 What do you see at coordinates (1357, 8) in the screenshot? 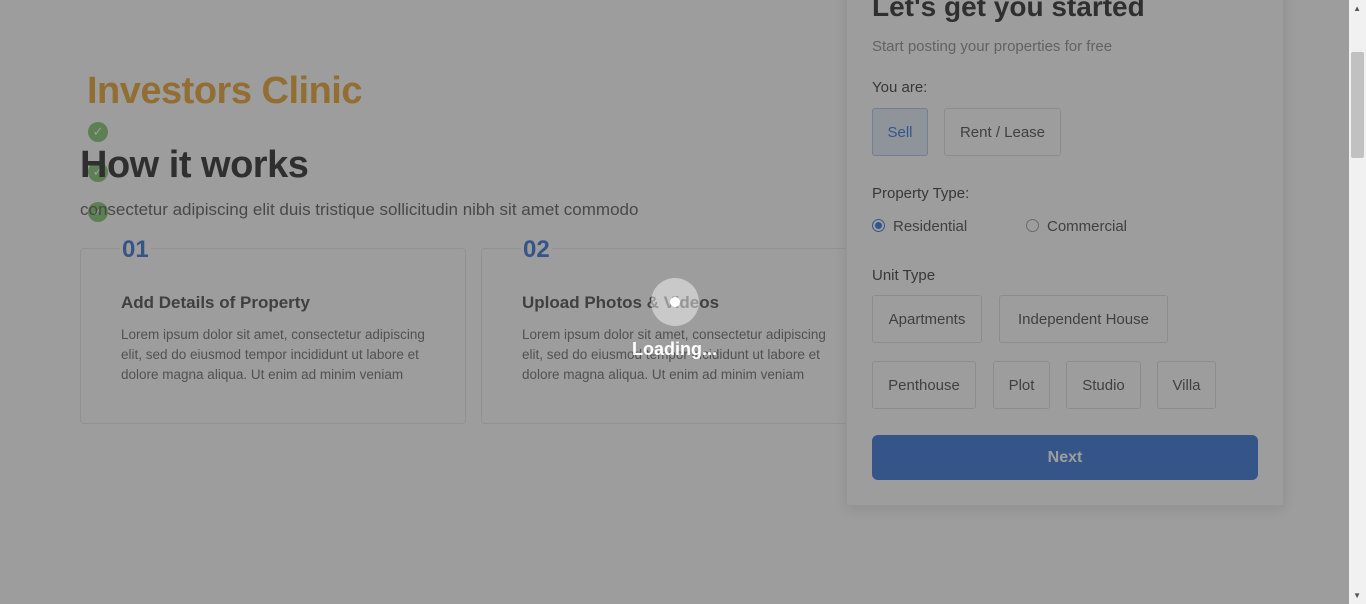
I see `scroll-up-arrow-icon: ▲` at bounding box center [1357, 8].